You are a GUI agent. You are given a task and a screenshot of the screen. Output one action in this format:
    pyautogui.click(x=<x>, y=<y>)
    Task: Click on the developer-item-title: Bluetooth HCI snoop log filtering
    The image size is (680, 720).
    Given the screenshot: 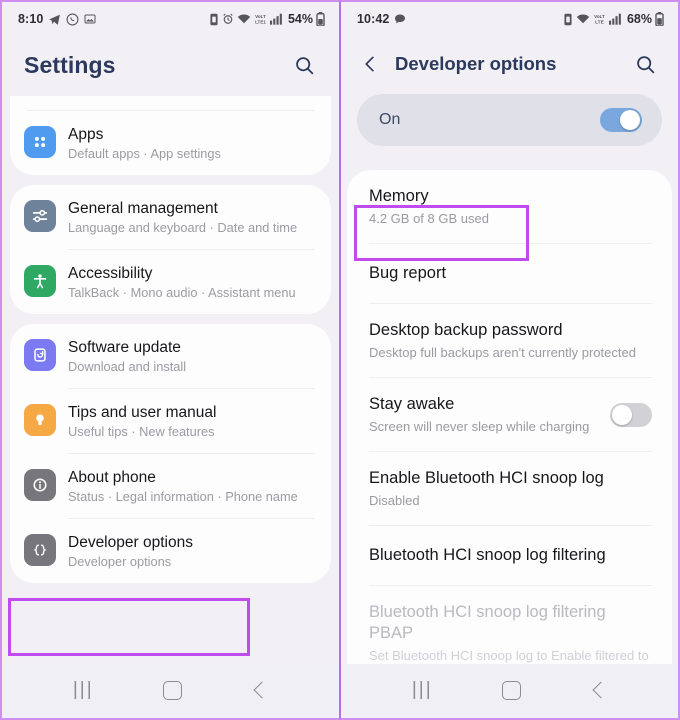 What is the action you would take?
    pyautogui.click(x=487, y=555)
    